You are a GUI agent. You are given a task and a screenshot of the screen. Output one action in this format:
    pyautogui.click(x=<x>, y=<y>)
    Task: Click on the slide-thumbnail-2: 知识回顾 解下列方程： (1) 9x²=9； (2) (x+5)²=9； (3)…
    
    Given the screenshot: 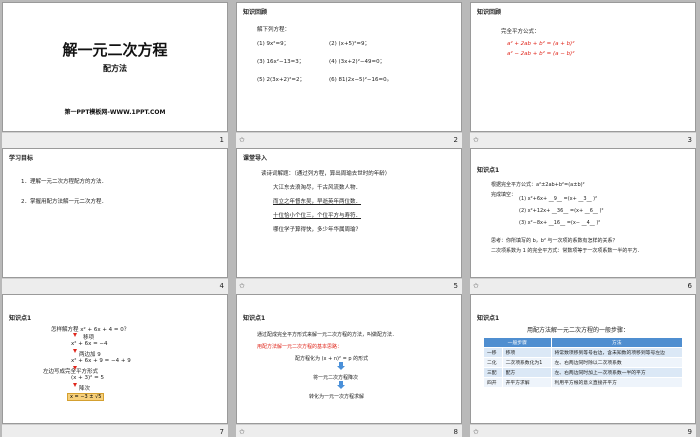 What is the action you would take?
    pyautogui.click(x=349, y=67)
    